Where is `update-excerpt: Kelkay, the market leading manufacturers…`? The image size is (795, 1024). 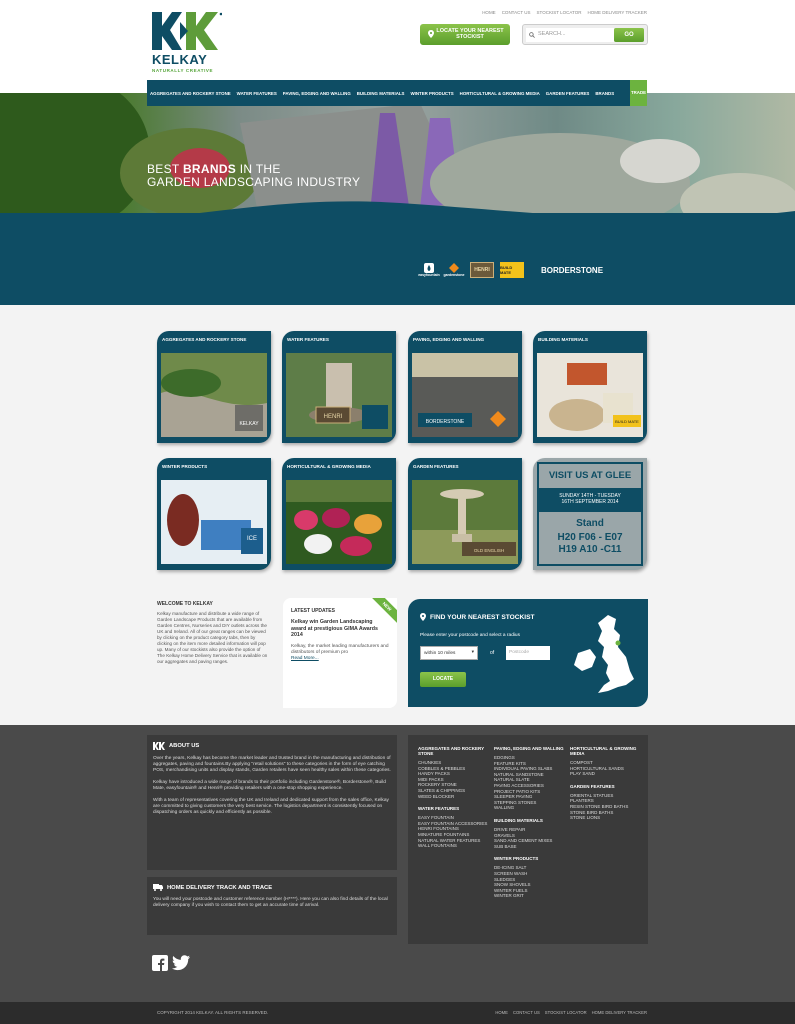
update-excerpt: Kelkay, the market leading manufacturers… is located at coordinates (340, 649).